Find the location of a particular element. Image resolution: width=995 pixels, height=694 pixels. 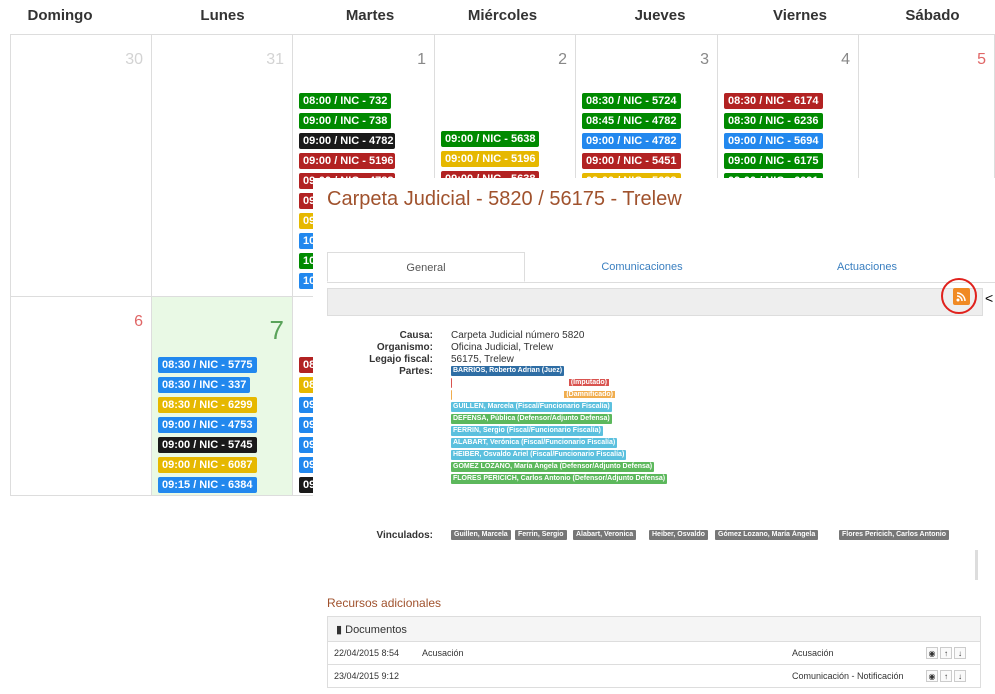

party-badge: (Imputado) is located at coordinates (531, 383).